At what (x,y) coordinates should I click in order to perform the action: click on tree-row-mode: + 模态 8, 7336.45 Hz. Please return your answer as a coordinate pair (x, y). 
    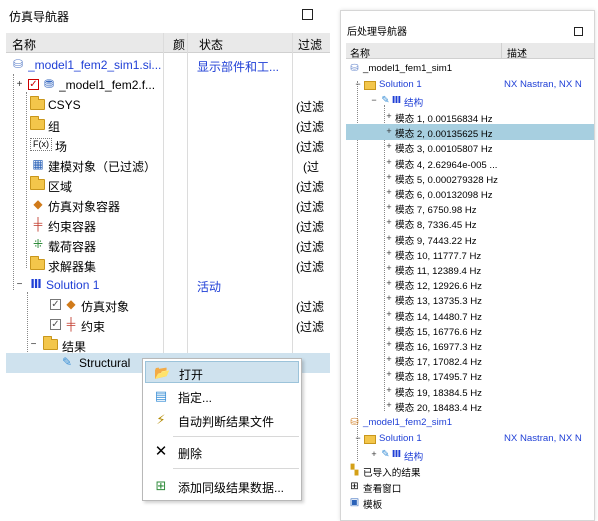
    Looking at the image, I should click on (470, 223).